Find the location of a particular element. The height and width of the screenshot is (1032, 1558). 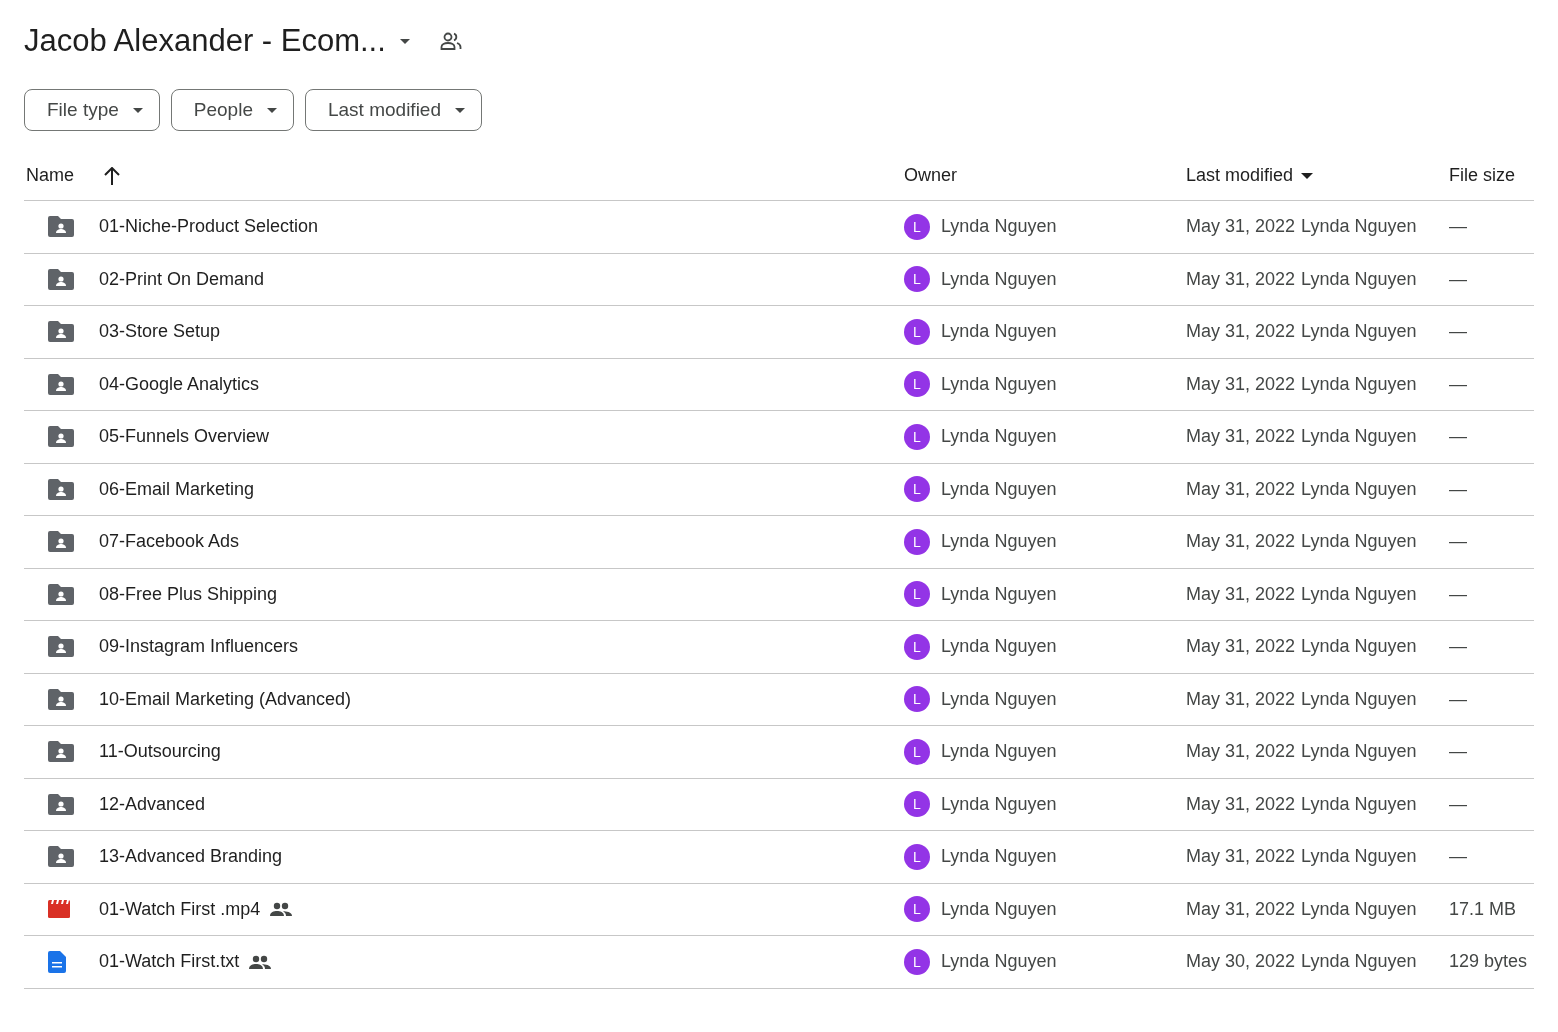

table-row: 02-Print On Demand L Lynda Nguyen May 31, 2022 Lynda Nguyen — is located at coordinates (779, 279).